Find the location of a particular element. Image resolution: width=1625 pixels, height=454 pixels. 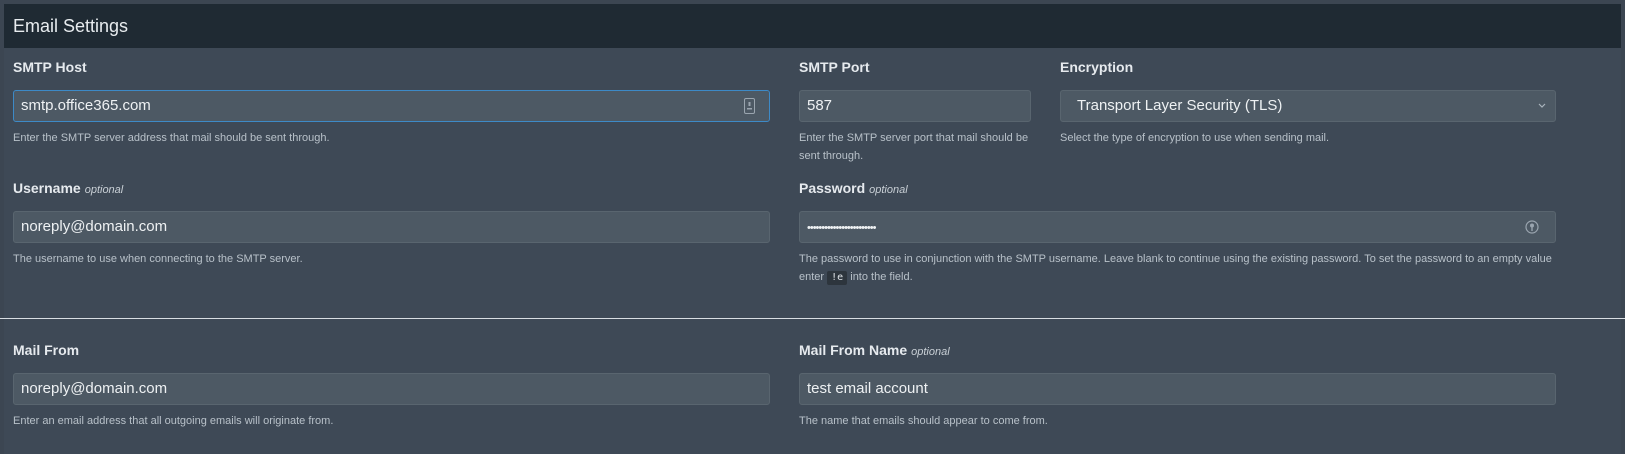

key-icon is located at coordinates (1532, 227).